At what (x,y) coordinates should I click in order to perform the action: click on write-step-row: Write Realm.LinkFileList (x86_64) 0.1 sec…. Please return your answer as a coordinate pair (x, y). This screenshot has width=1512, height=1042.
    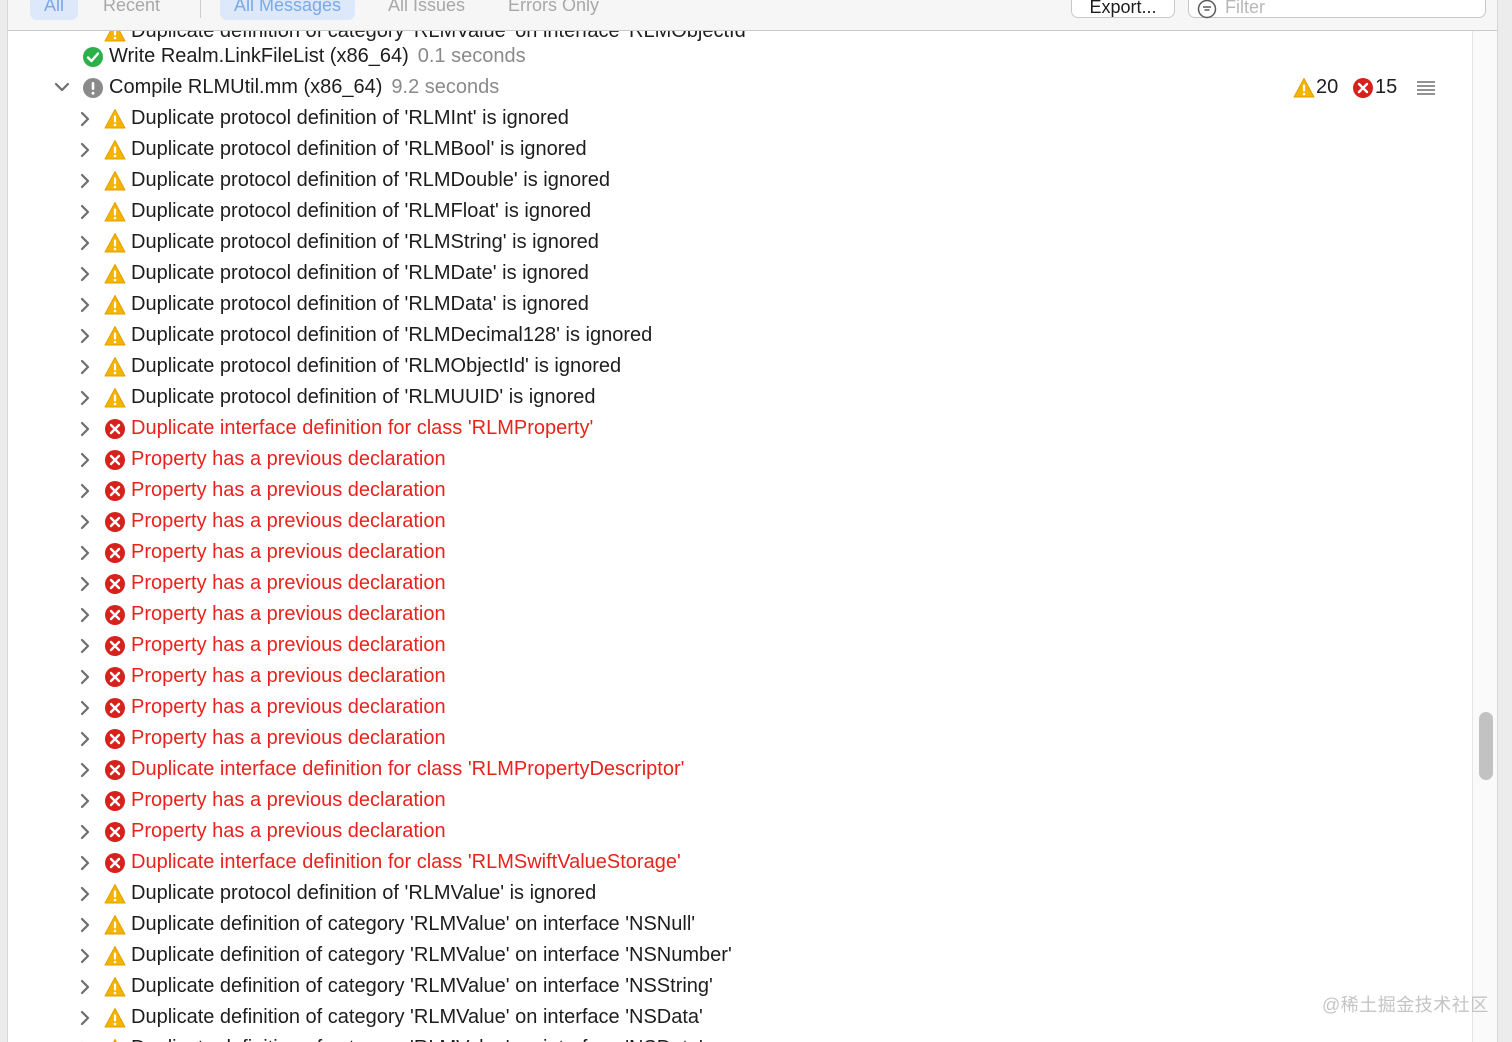
    Looking at the image, I should click on (740, 56).